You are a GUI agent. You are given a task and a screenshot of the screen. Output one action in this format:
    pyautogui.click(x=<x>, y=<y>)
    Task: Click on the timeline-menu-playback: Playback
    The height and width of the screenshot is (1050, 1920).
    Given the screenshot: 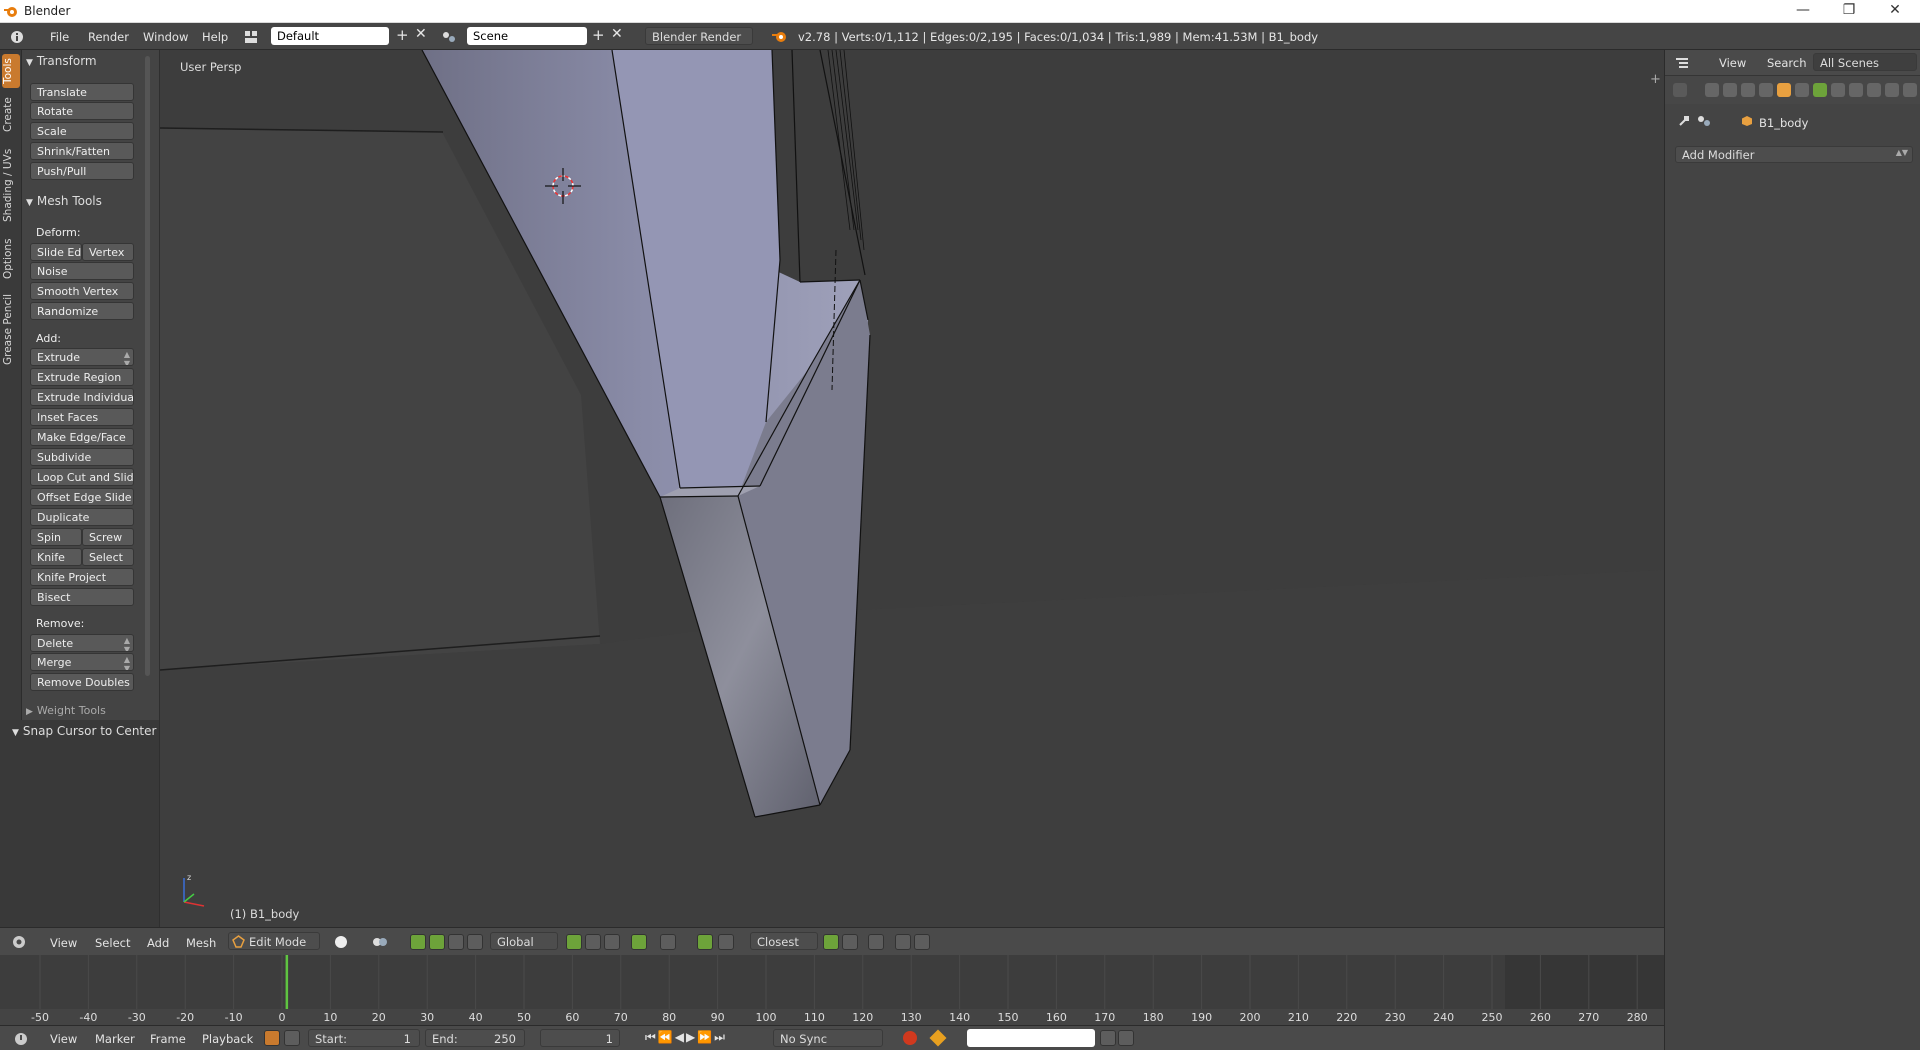 What is the action you would take?
    pyautogui.click(x=227, y=1039)
    